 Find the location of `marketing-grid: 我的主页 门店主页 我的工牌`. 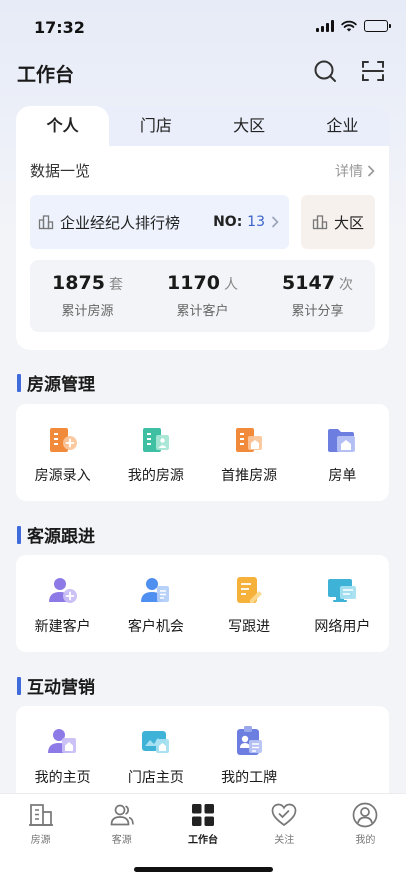

marketing-grid: 我的主页 门店主页 我的工牌 is located at coordinates (202, 754).